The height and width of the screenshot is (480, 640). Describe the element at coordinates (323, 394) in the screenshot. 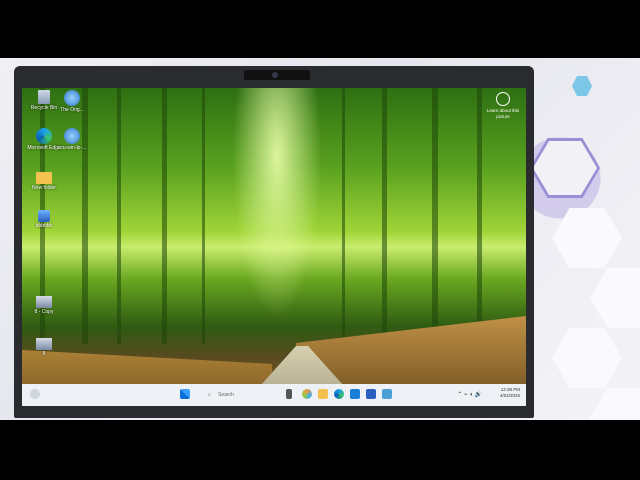

I see `file-explorer-icon` at that location.